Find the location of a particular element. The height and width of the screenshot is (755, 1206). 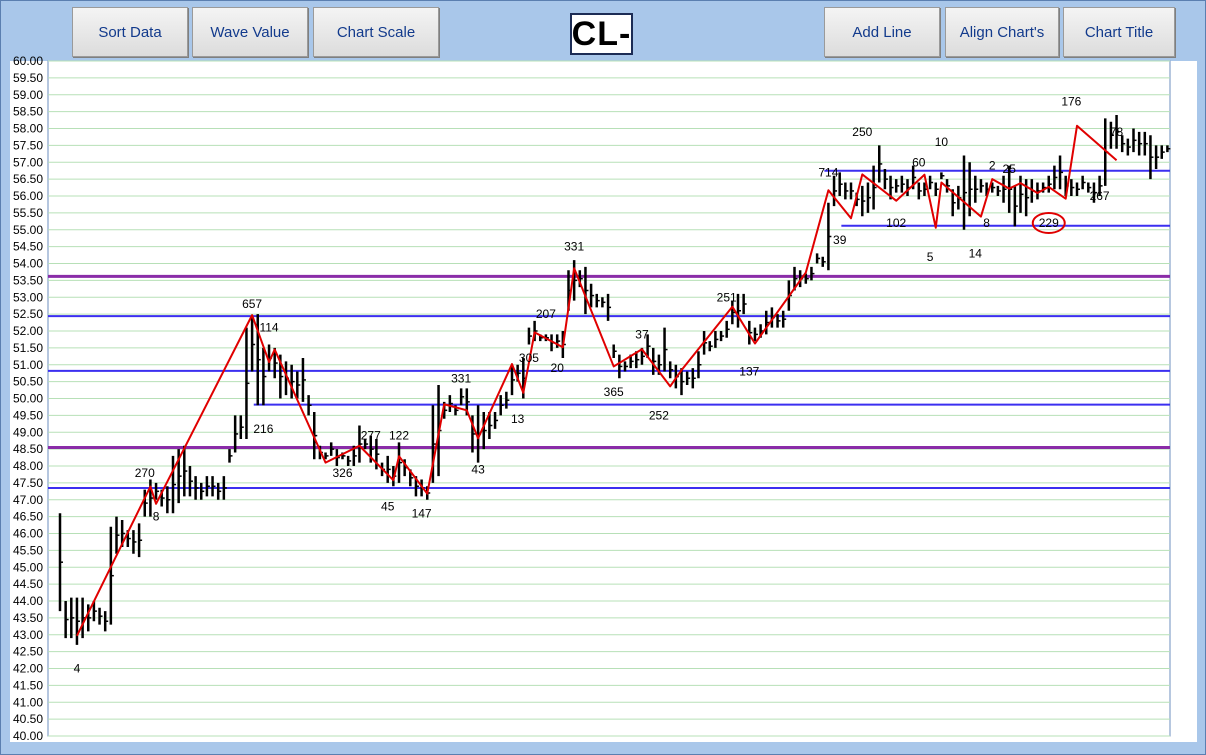

wave-label: 13 is located at coordinates (518, 419).